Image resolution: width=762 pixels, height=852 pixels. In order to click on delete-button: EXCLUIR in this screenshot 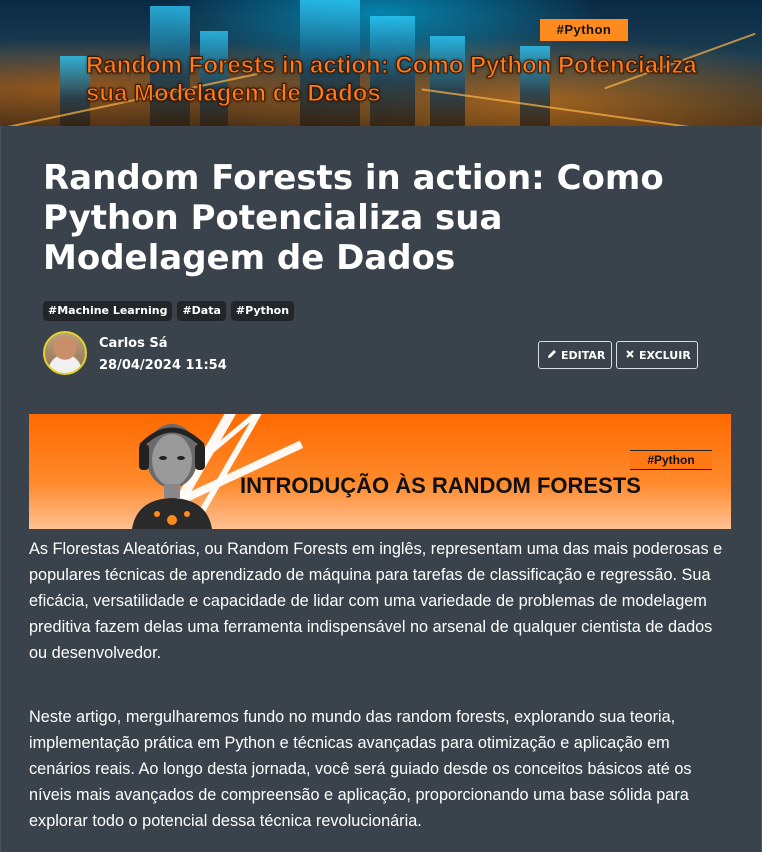, I will do `click(657, 355)`.